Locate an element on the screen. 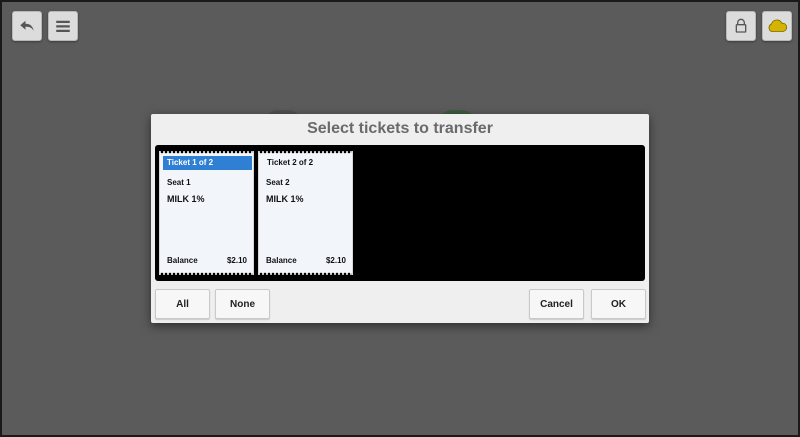  back-arrow-icon is located at coordinates (27, 26).